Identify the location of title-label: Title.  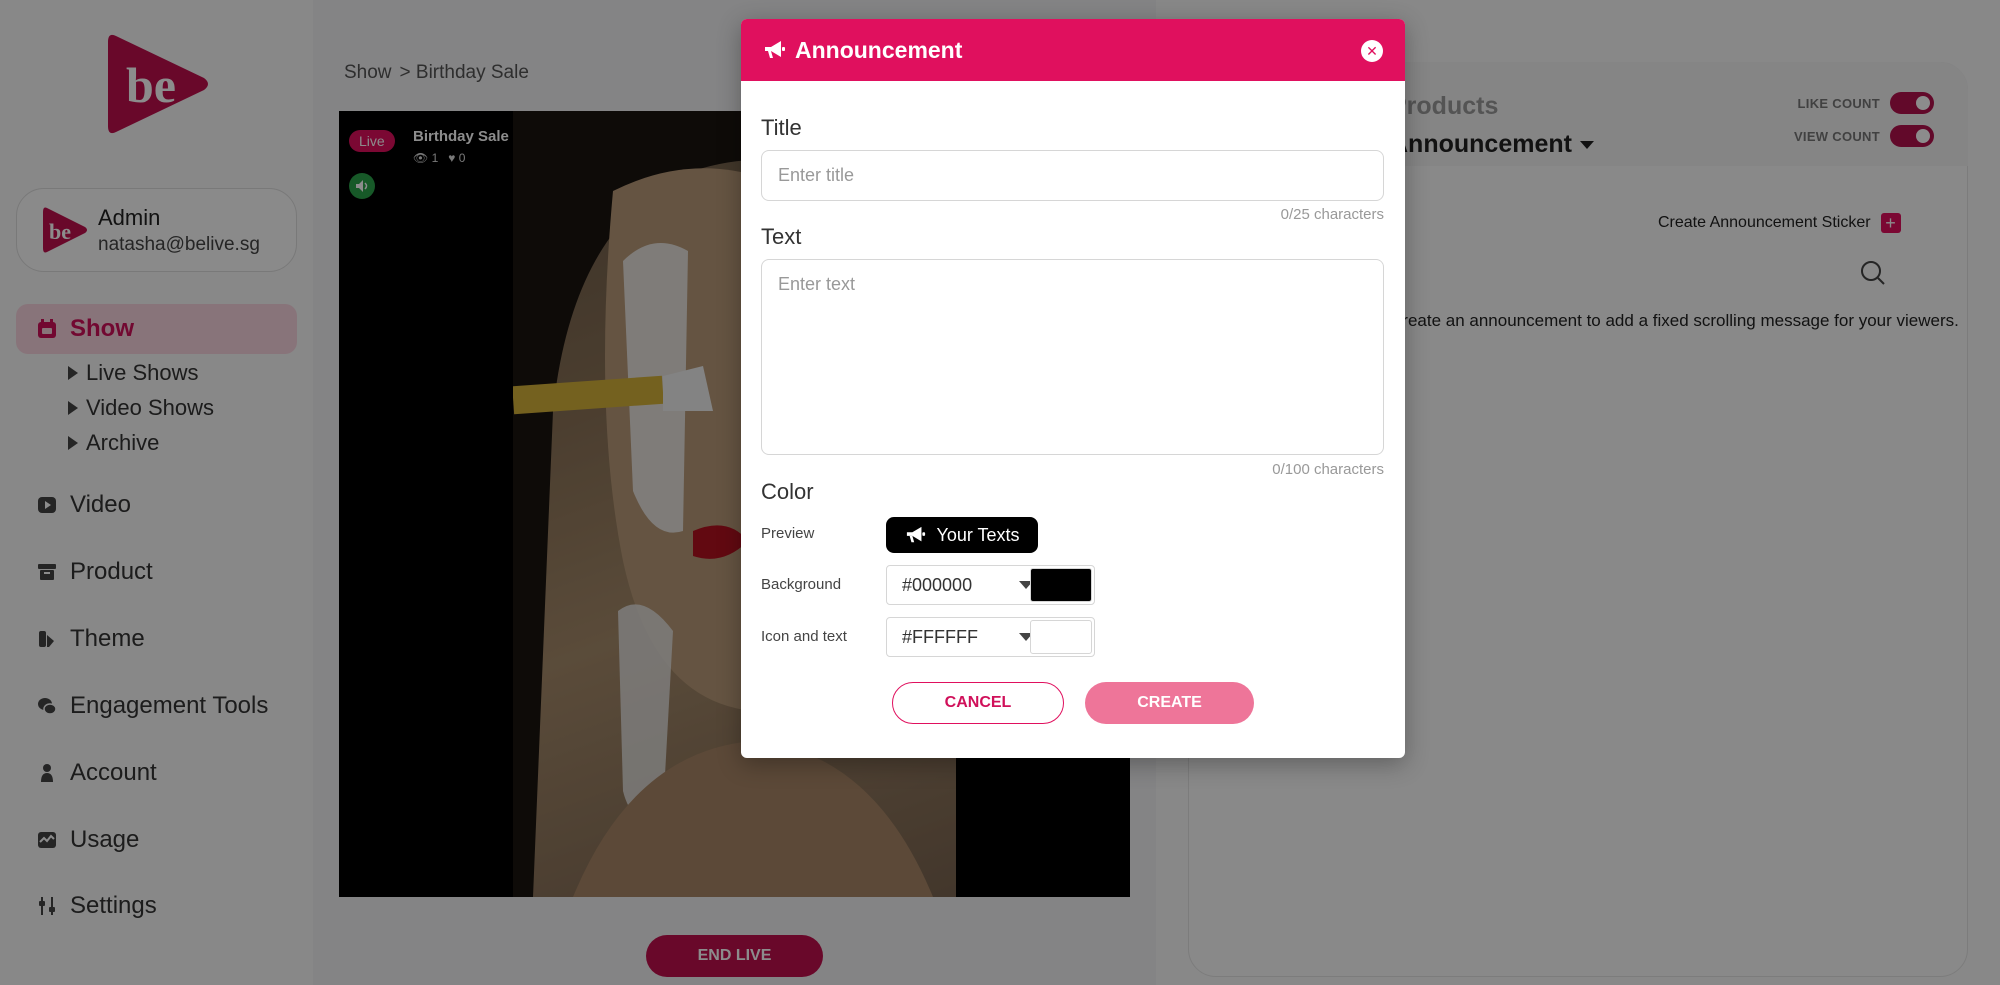
(781, 127).